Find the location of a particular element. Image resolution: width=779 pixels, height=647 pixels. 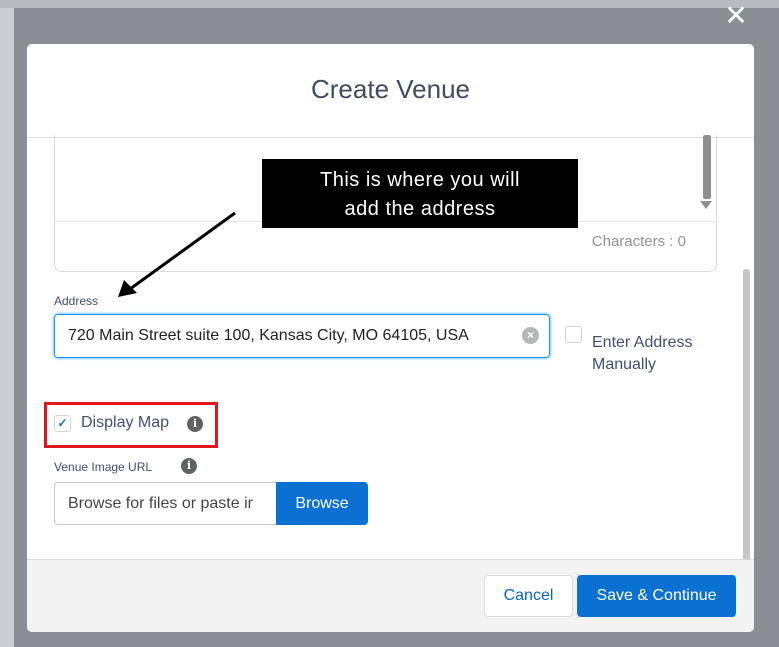

arrow-head is located at coordinates (127, 288).